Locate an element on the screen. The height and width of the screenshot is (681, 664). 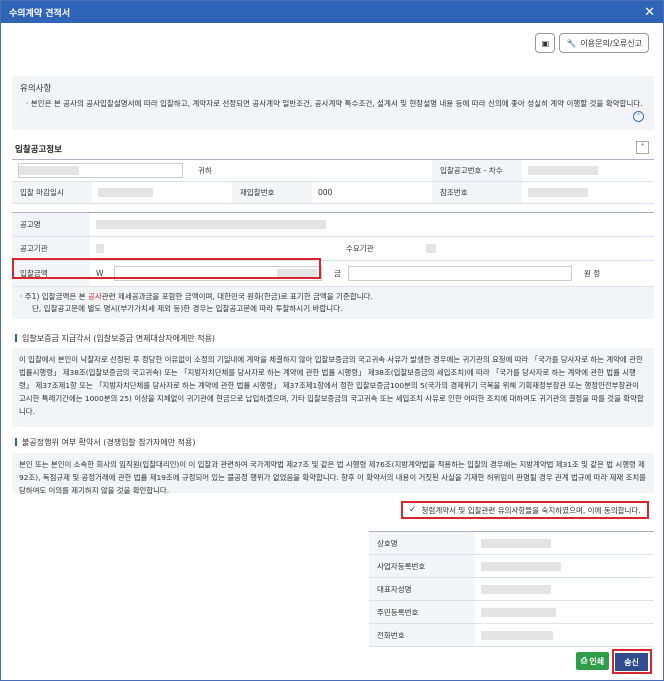
guarantee-title: 입찰보증금 지급각서 (입찰보증금 면제대상자에게만 적용) is located at coordinates (115, 338).